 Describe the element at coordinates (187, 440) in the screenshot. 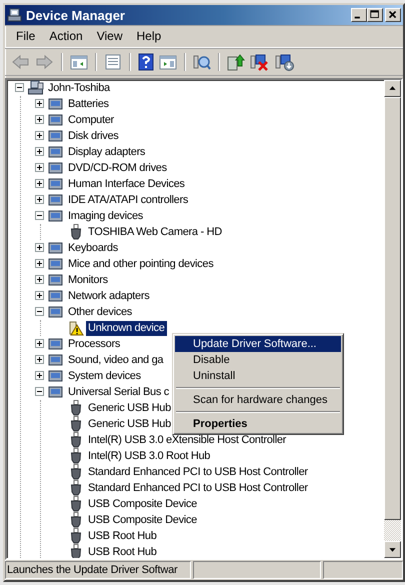

I see `tree-item: Intel(R) USB 3.0 eXtensible Host Controller` at that location.